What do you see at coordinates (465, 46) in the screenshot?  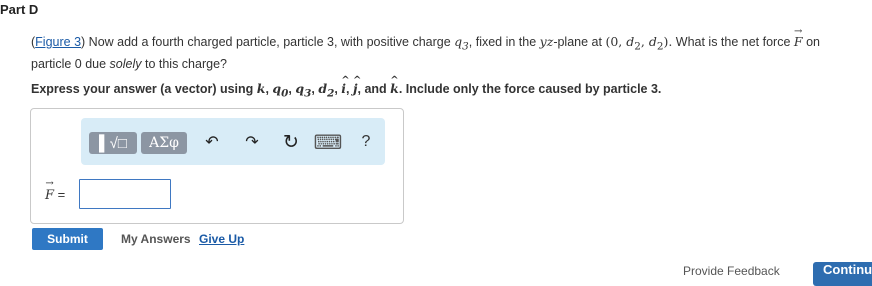 I see `charge-subscript: 3` at bounding box center [465, 46].